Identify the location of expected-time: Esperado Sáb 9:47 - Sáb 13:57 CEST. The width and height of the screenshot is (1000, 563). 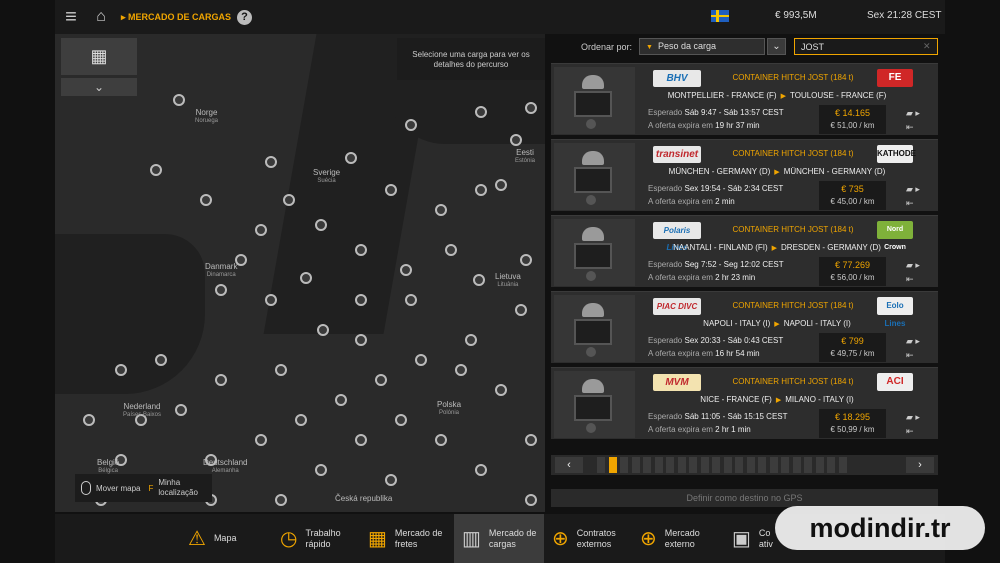
(716, 112).